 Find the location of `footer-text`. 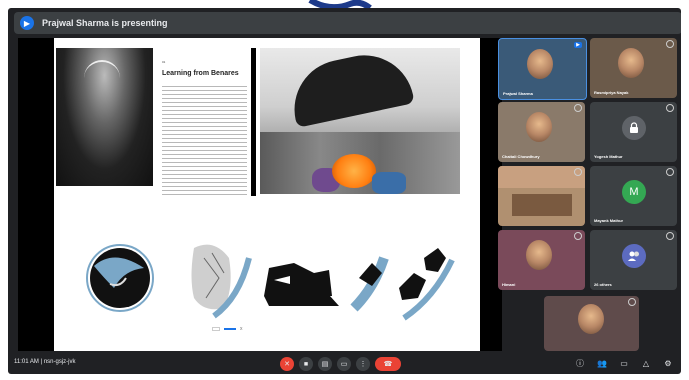

footer-text is located at coordinates (216, 329).